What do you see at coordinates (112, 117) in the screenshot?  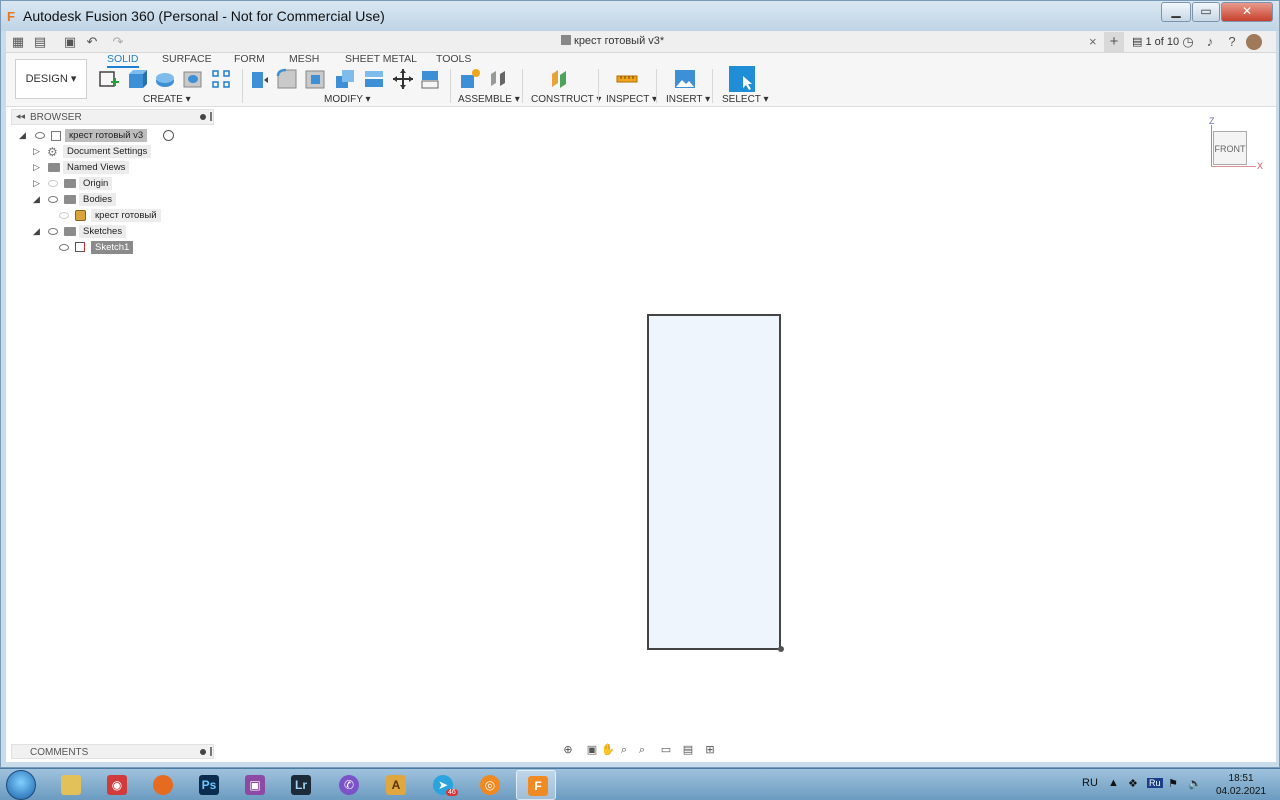 I see `browser-panel-header: ◂◂ BROWSER` at bounding box center [112, 117].